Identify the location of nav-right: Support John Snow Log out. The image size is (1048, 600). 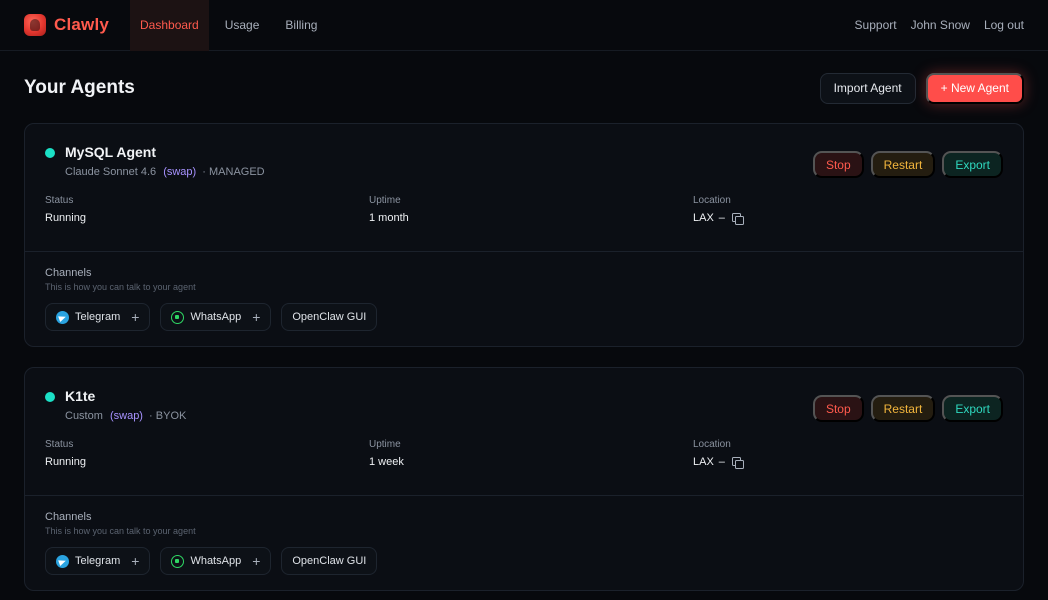
(939, 25).